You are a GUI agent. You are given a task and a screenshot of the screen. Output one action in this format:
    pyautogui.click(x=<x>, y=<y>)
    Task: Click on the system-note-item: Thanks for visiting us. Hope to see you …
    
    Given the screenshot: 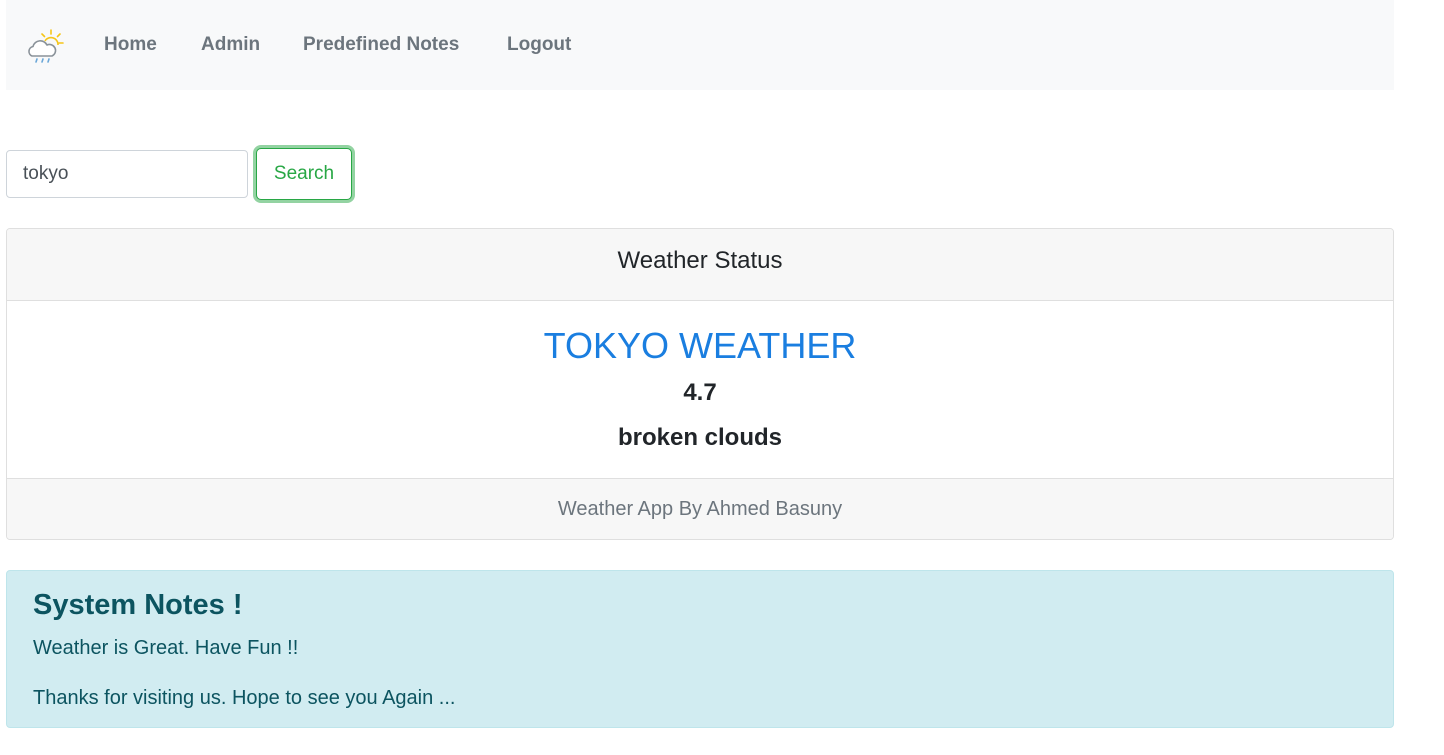 What is the action you would take?
    pyautogui.click(x=244, y=698)
    